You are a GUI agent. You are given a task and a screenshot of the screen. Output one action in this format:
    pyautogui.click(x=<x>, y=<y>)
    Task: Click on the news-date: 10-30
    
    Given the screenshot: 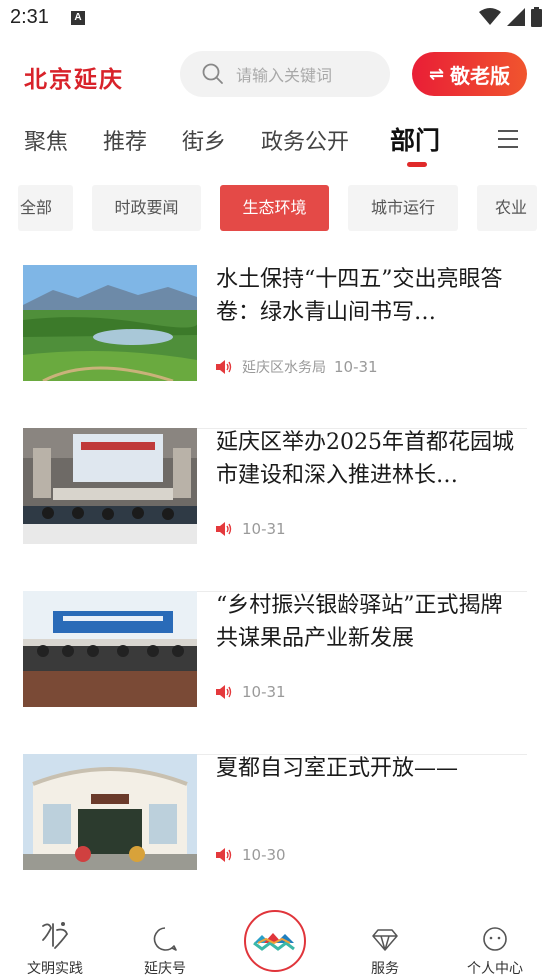 What is the action you would take?
    pyautogui.click(x=264, y=855)
    